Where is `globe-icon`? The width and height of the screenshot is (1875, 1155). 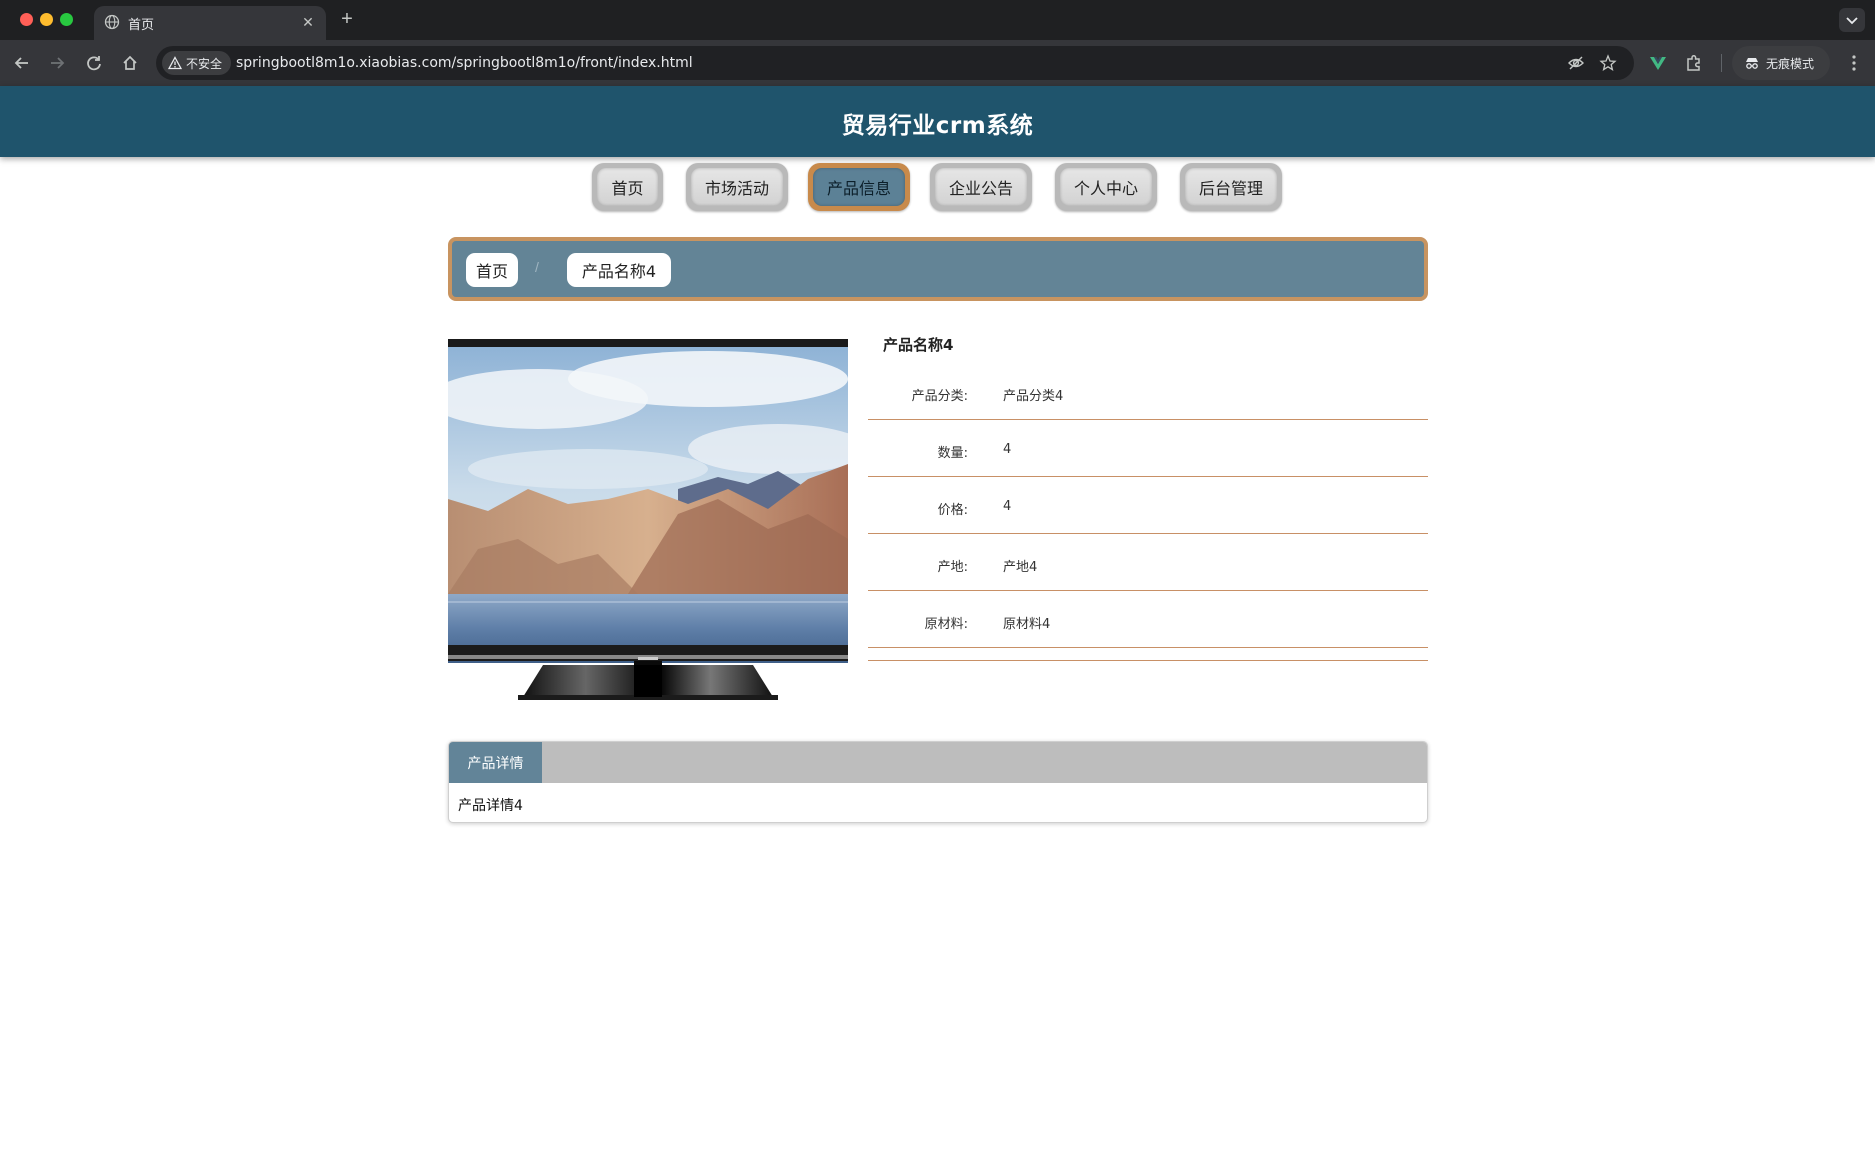 globe-icon is located at coordinates (112, 22).